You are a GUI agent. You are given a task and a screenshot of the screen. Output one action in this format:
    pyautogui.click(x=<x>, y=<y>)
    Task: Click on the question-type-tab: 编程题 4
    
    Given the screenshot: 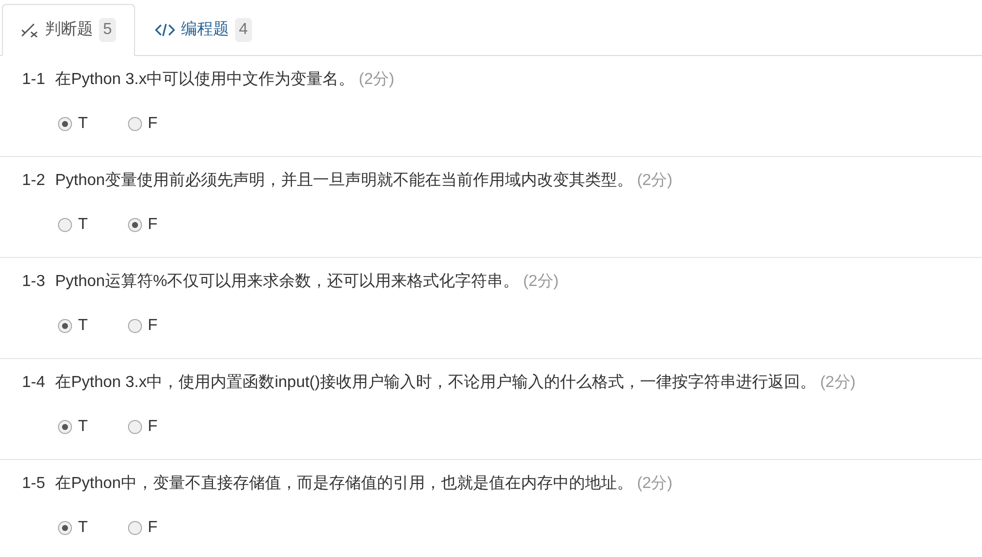 What is the action you would take?
    pyautogui.click(x=203, y=30)
    